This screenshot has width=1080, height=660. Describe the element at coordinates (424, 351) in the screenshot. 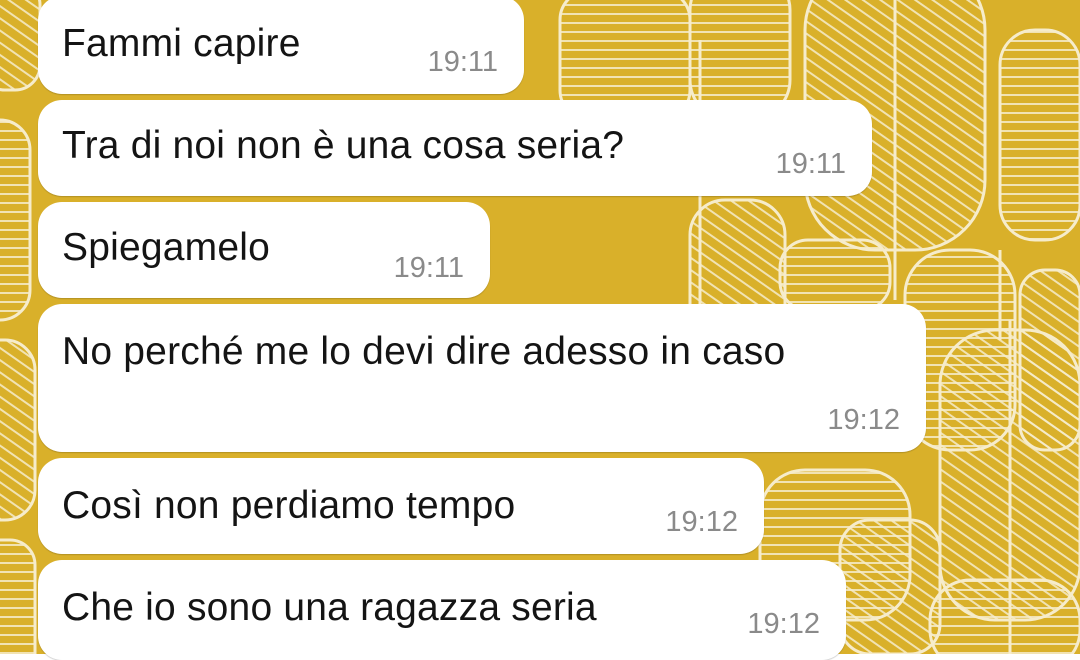

I see `message-text: No perché me lo devi dire adesso in caso` at that location.